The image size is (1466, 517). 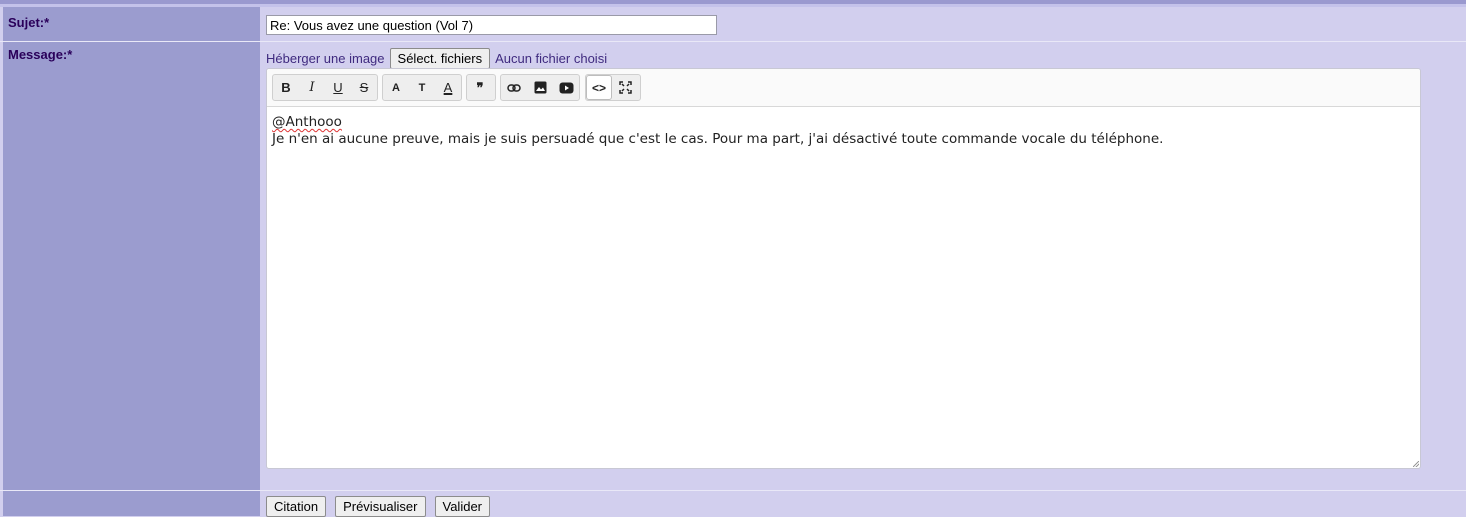 What do you see at coordinates (325, 58) in the screenshot?
I see `upload-label: Héberger une image` at bounding box center [325, 58].